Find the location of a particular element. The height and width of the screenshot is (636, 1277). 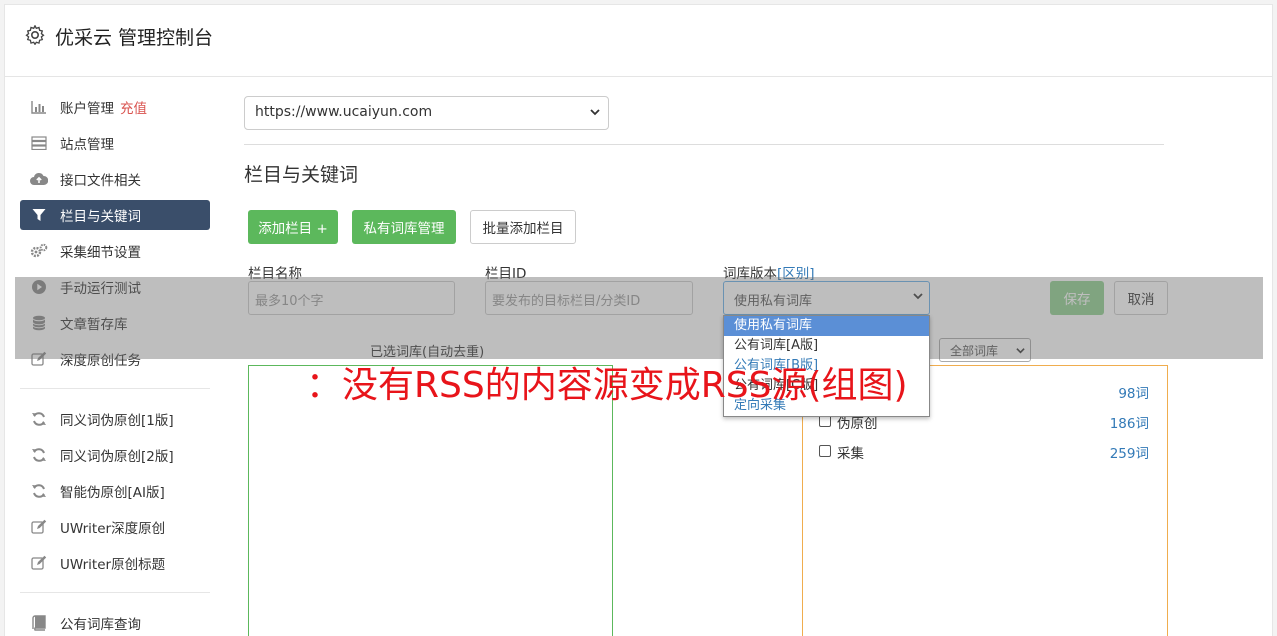

header: 优采云 管理控制台 is located at coordinates (638, 41).